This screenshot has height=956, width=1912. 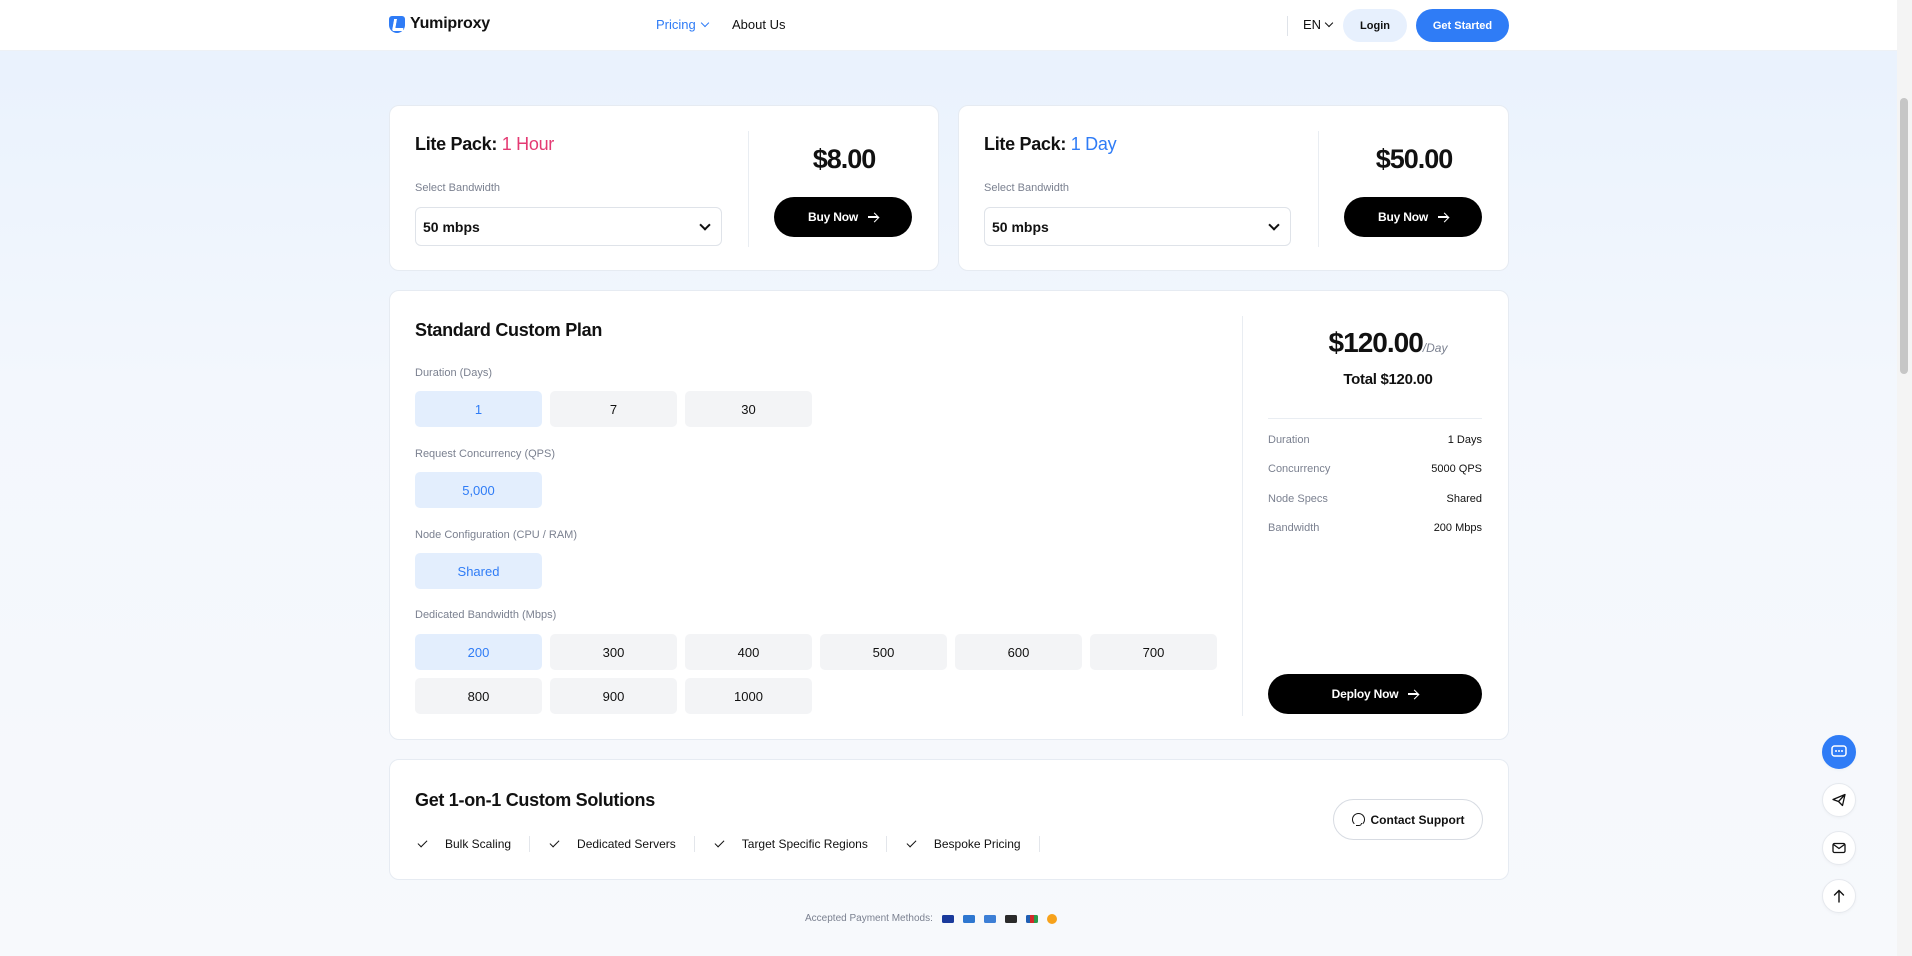 What do you see at coordinates (478, 696) in the screenshot?
I see `bandwidth-option: 800` at bounding box center [478, 696].